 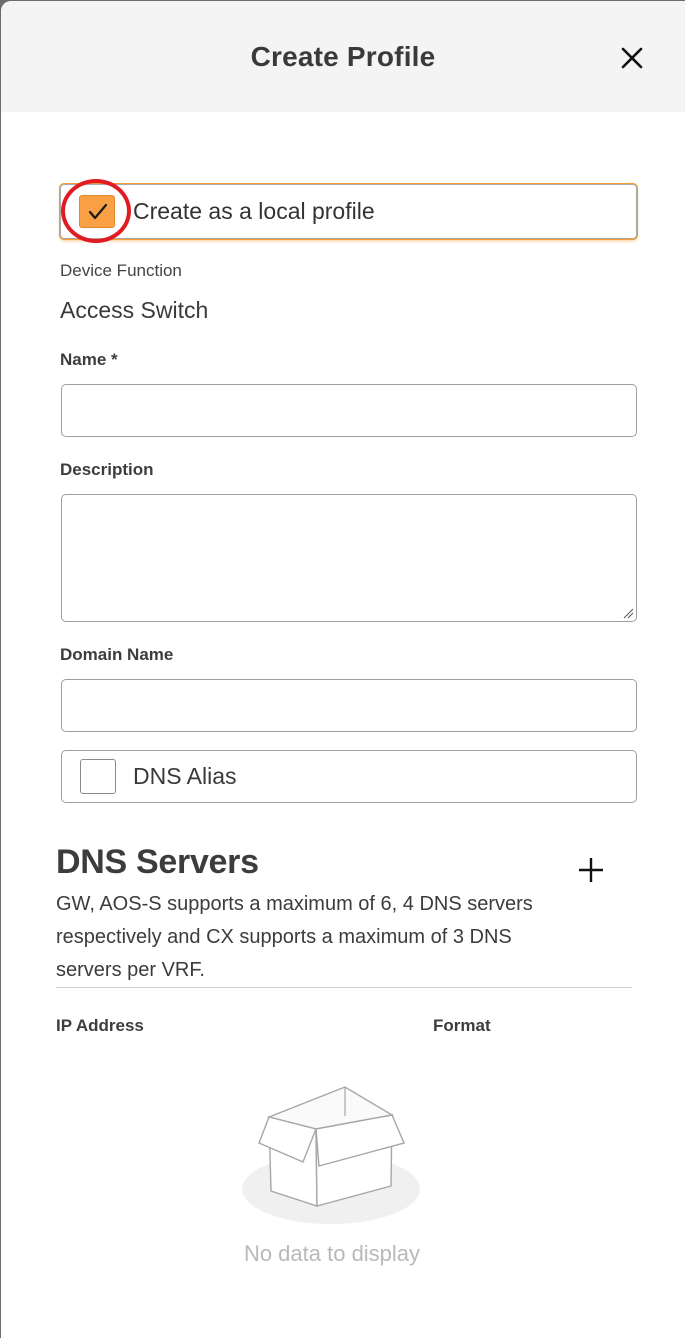 What do you see at coordinates (157, 862) in the screenshot?
I see `dns-servers-title: DNS Servers` at bounding box center [157, 862].